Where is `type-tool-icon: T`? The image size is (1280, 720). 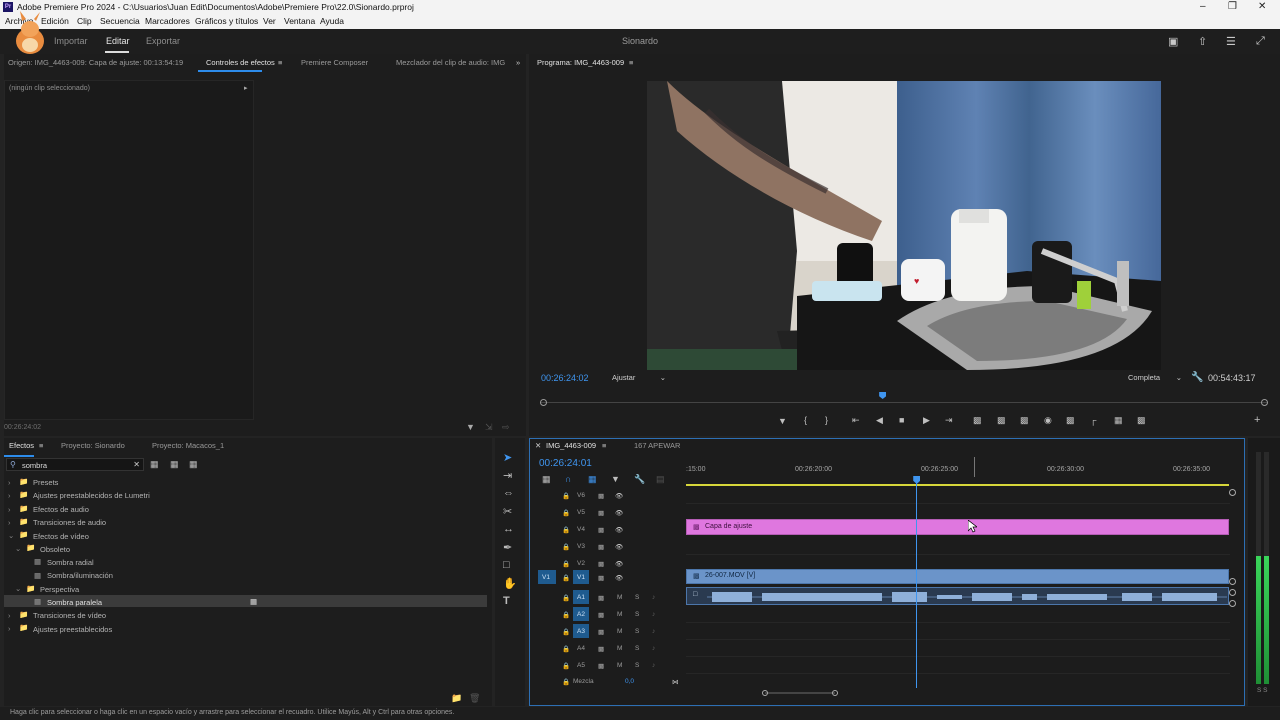 type-tool-icon: T is located at coordinates (506, 601).